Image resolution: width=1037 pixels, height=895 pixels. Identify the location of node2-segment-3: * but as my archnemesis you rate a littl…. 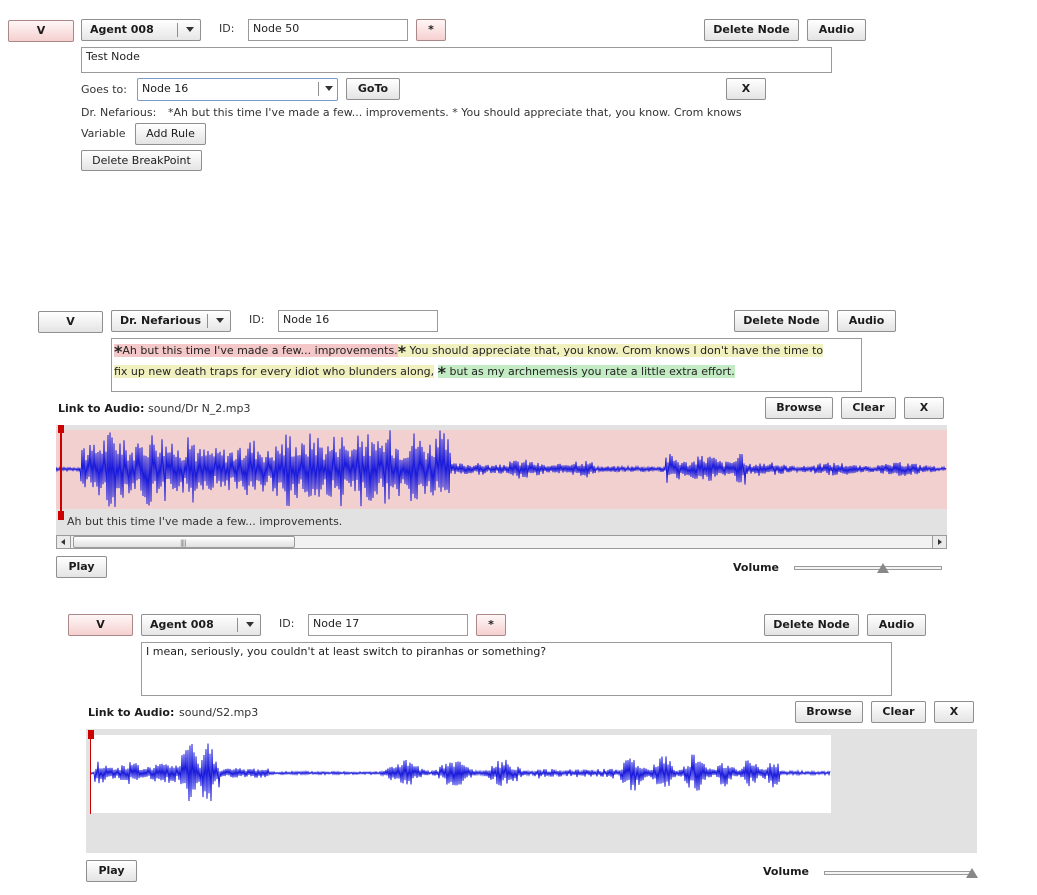
(586, 372).